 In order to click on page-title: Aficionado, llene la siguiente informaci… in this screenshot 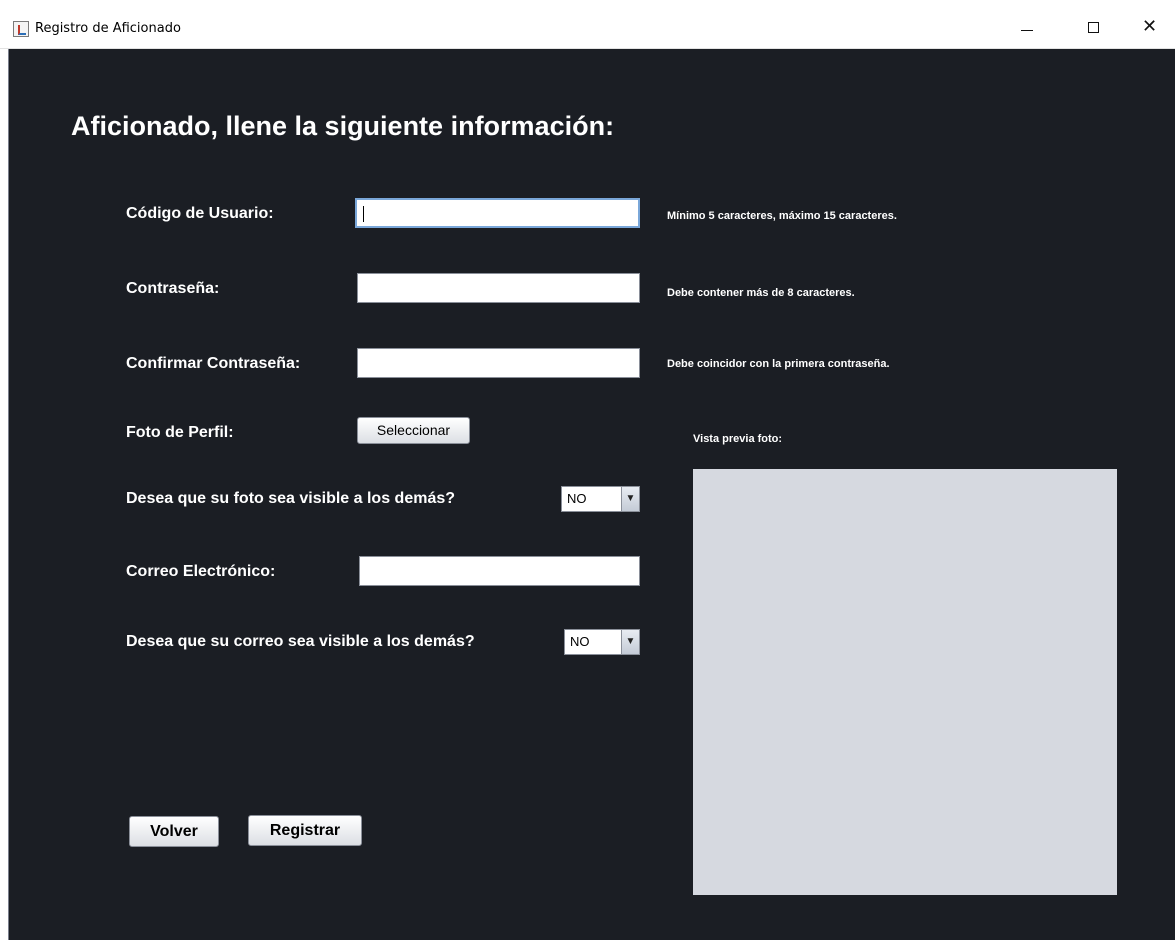, I will do `click(343, 126)`.